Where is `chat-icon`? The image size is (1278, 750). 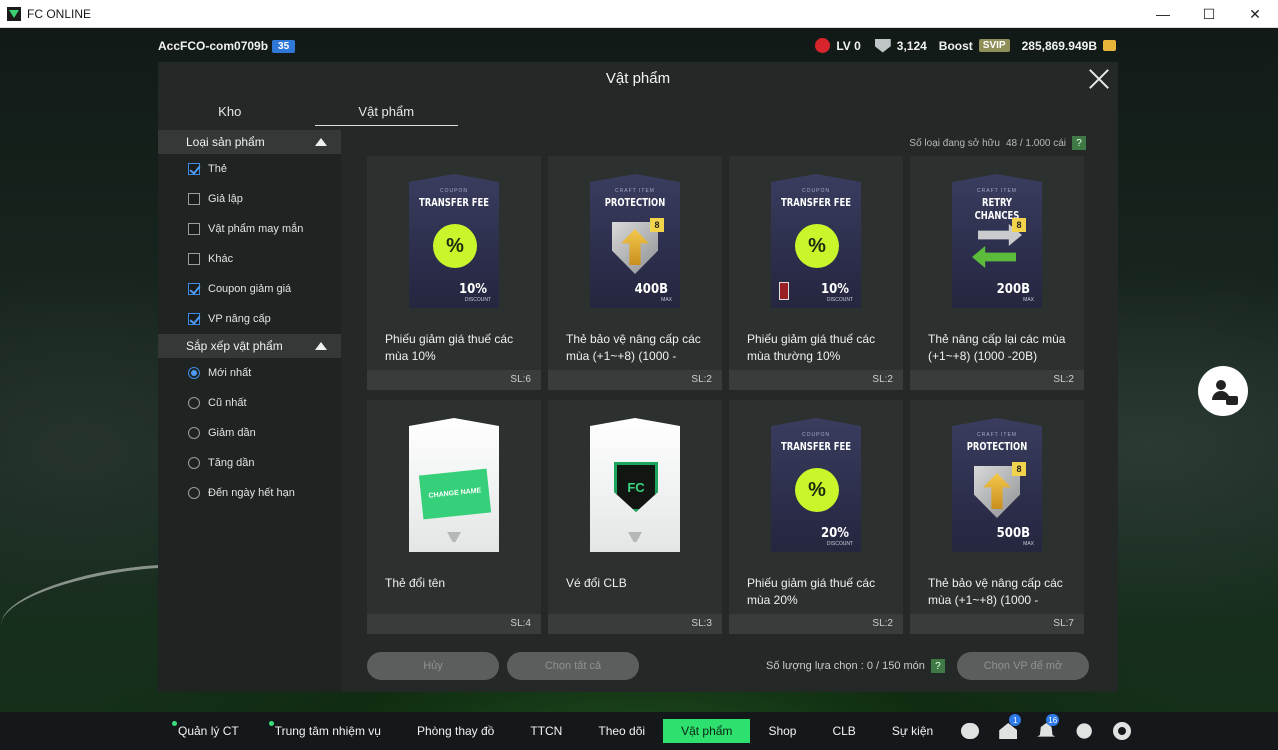
chat-icon is located at coordinates (970, 731).